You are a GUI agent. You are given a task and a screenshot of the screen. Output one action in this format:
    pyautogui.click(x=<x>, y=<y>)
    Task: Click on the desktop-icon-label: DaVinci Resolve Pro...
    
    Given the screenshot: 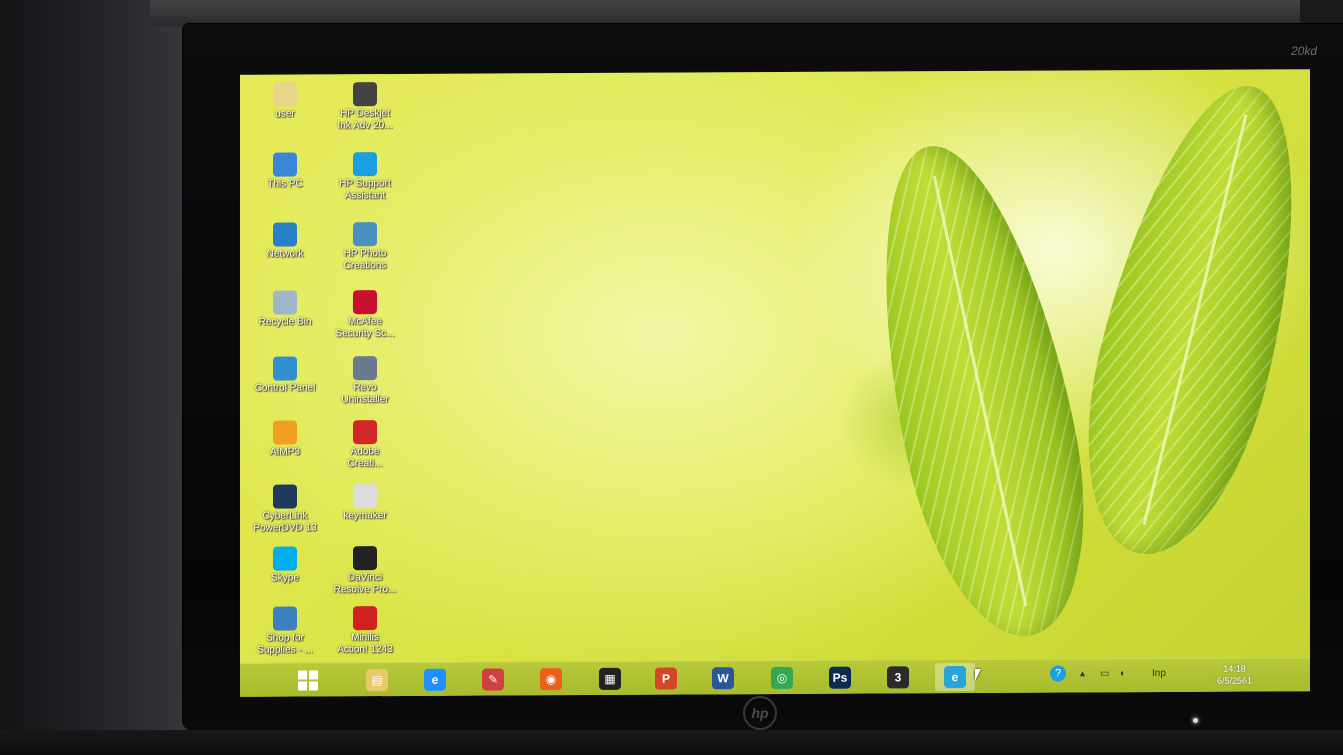 What is the action you would take?
    pyautogui.click(x=365, y=584)
    